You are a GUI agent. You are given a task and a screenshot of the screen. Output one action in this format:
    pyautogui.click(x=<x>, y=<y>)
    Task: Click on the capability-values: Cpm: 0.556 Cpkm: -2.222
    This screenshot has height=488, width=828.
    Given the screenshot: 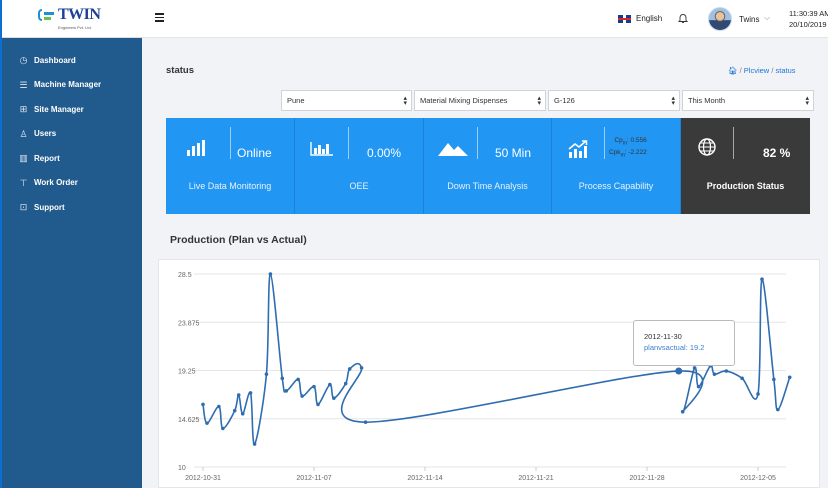 What is the action you would take?
    pyautogui.click(x=628, y=148)
    